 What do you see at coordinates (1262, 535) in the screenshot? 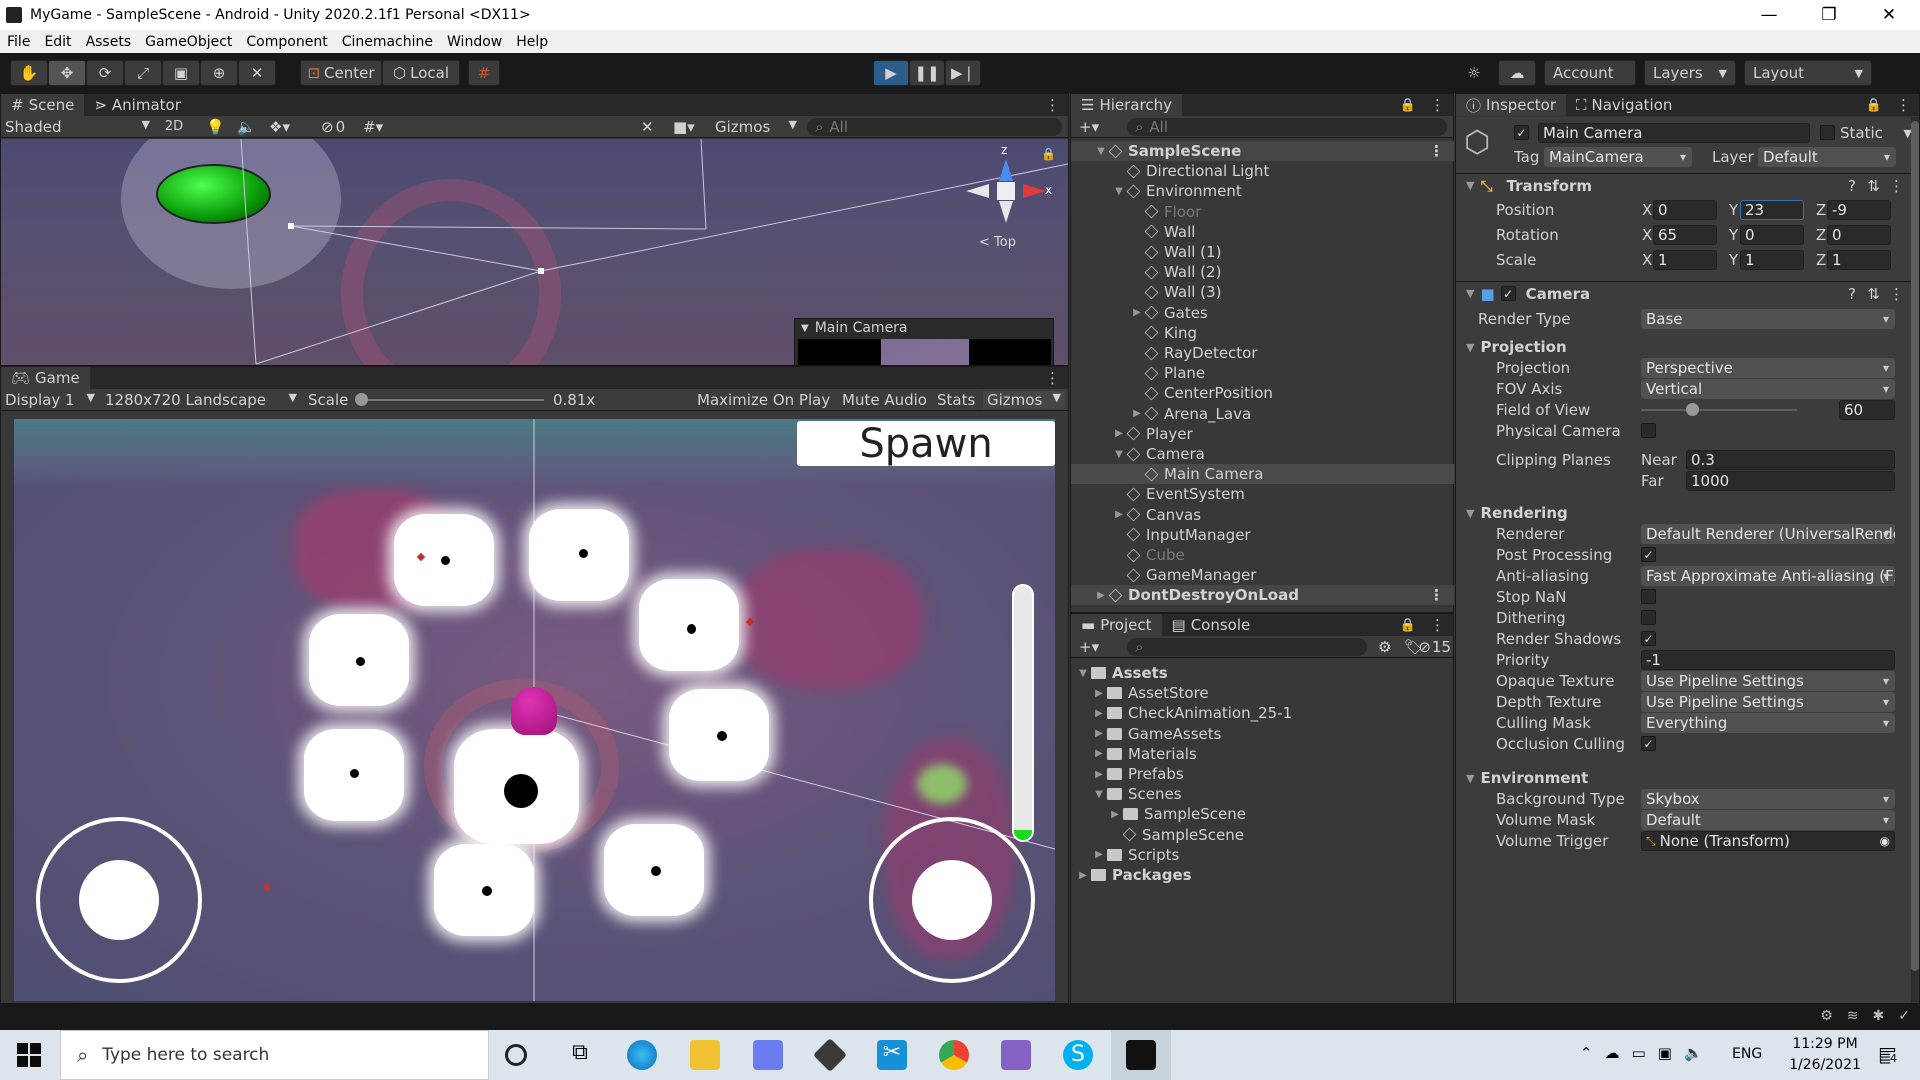
I see `hierarchy-item: InputManager` at bounding box center [1262, 535].